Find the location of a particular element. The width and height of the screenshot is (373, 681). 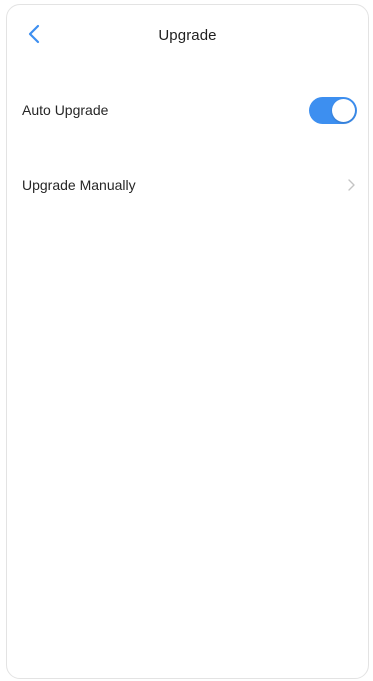

auto-upgrade-row: Auto Upgrade is located at coordinates (187, 110).